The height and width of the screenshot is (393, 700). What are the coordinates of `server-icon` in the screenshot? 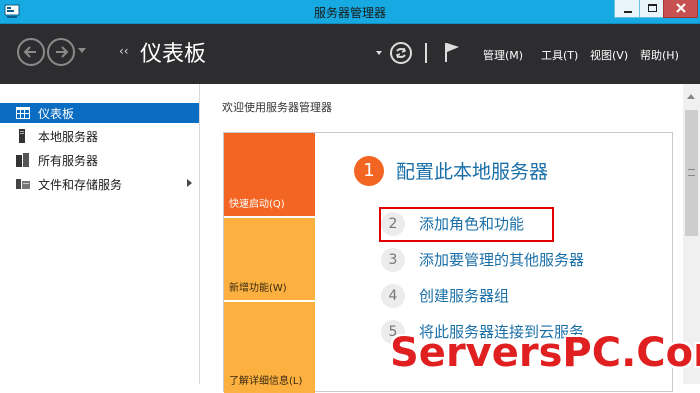 It's located at (22, 136).